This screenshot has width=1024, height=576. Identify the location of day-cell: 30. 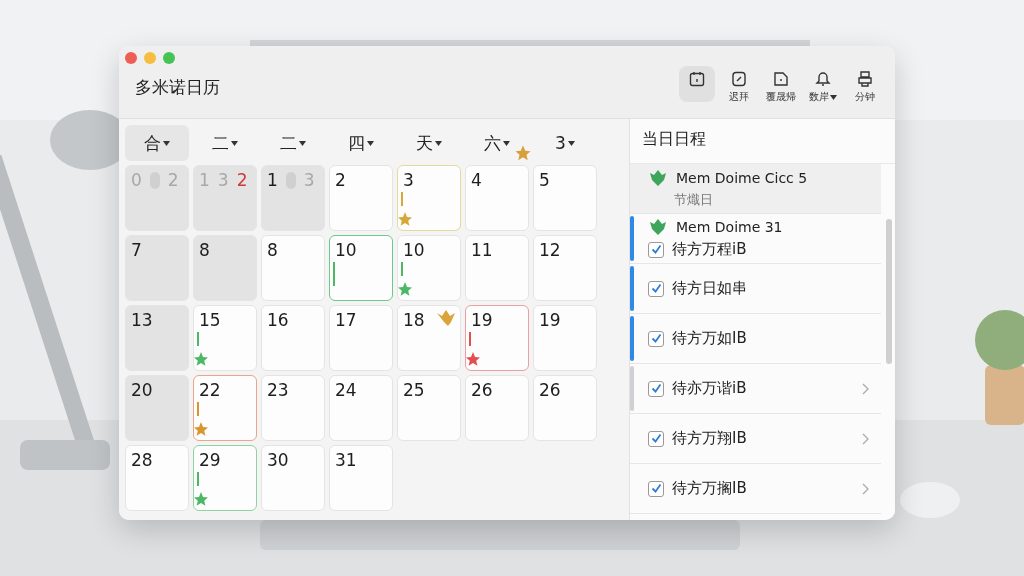
(293, 478).